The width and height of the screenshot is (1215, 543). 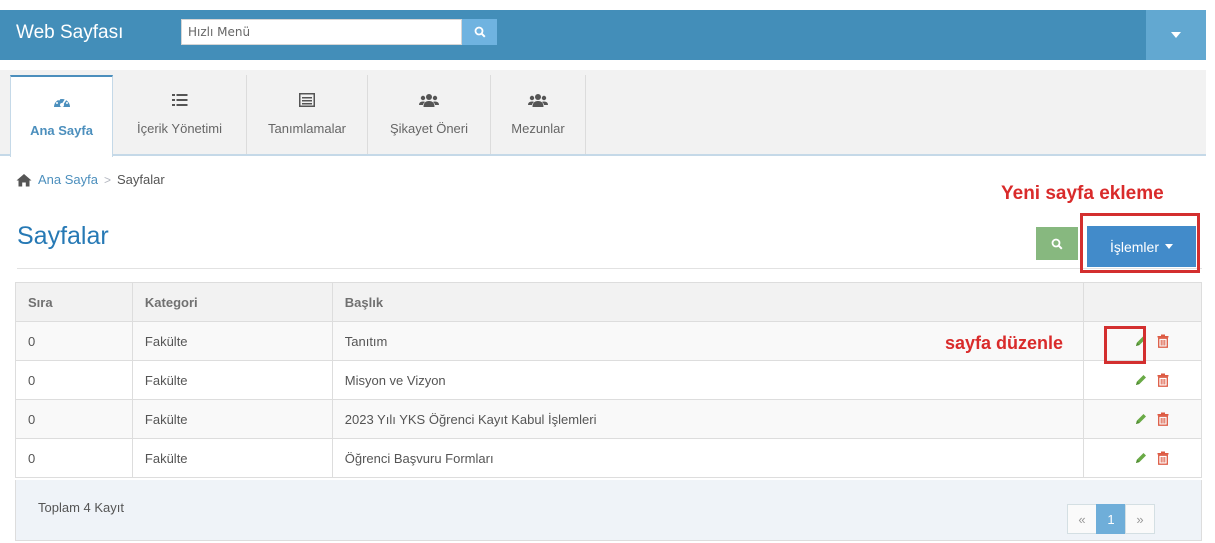 I want to click on record-count: Toplam 4 Kayıt, so click(x=81, y=507).